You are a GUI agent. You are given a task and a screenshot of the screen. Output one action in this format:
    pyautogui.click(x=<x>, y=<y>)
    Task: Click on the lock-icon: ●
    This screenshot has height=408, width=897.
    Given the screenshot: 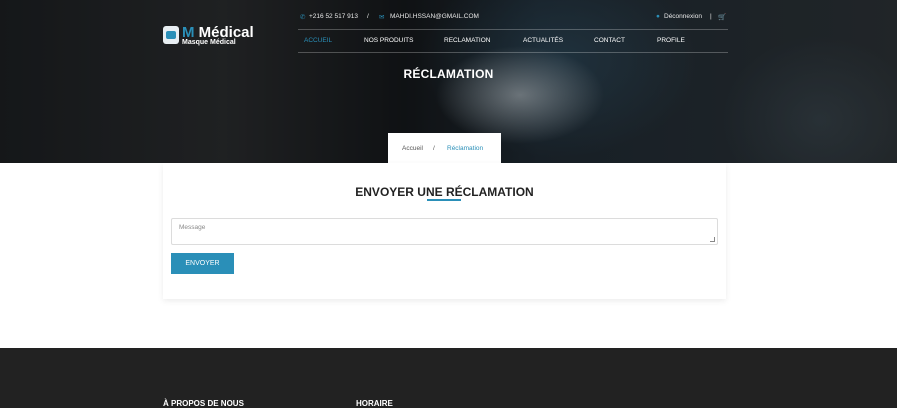 What is the action you would take?
    pyautogui.click(x=658, y=16)
    